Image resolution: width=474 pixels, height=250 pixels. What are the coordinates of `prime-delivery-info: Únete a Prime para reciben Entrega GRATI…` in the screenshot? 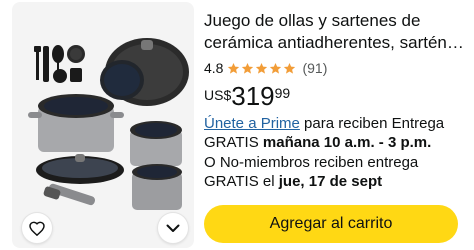 It's located at (335, 133).